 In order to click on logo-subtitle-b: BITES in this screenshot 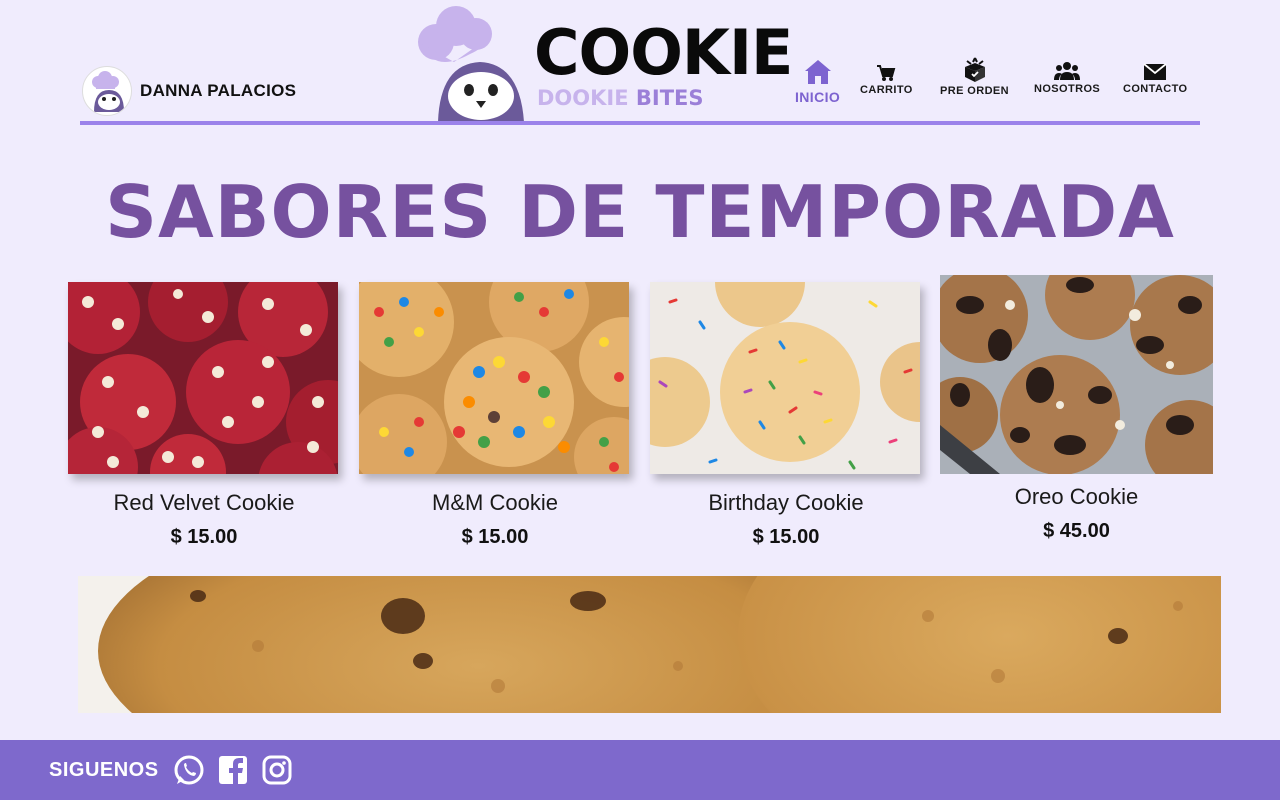, I will do `click(669, 98)`.